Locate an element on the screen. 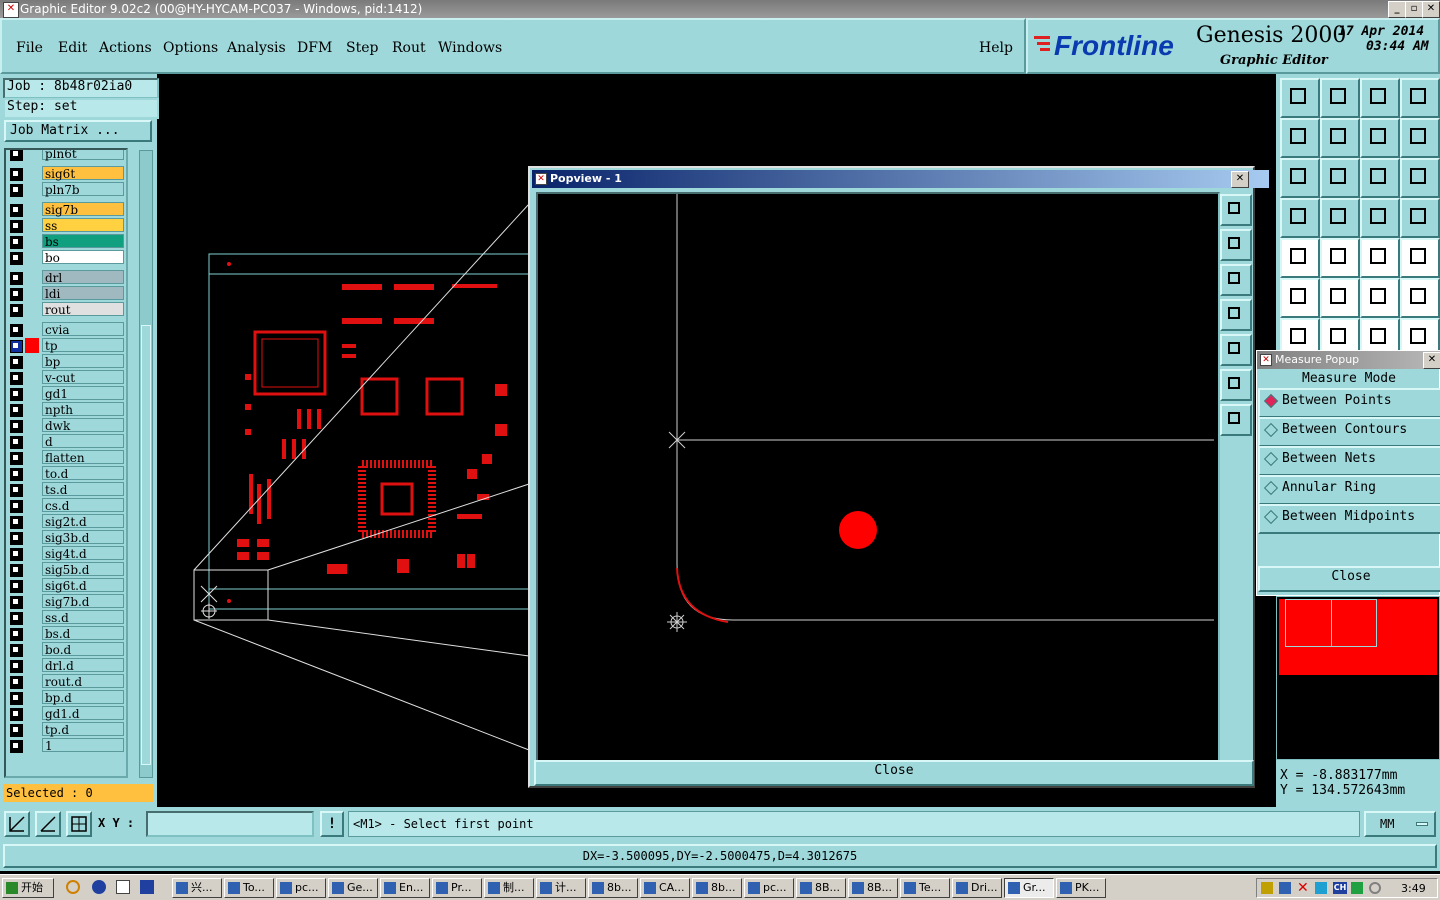 The height and width of the screenshot is (900, 1440). layer-name: npth is located at coordinates (83, 409).